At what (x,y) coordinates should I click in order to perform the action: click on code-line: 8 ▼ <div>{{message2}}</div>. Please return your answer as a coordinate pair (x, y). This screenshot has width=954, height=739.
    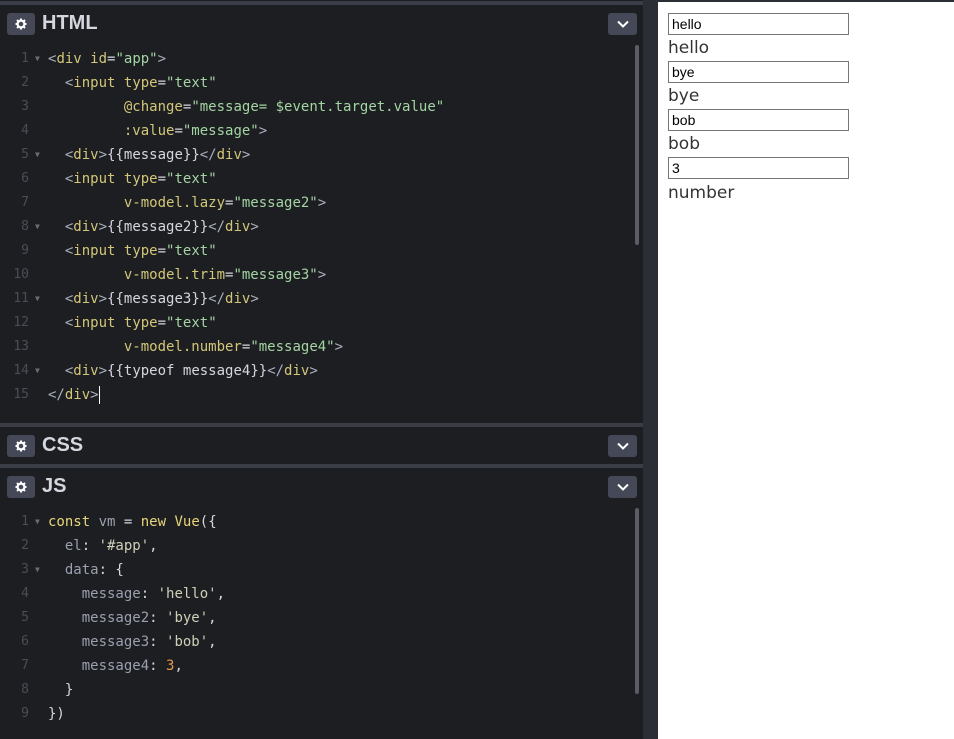
    Looking at the image, I should click on (310, 227).